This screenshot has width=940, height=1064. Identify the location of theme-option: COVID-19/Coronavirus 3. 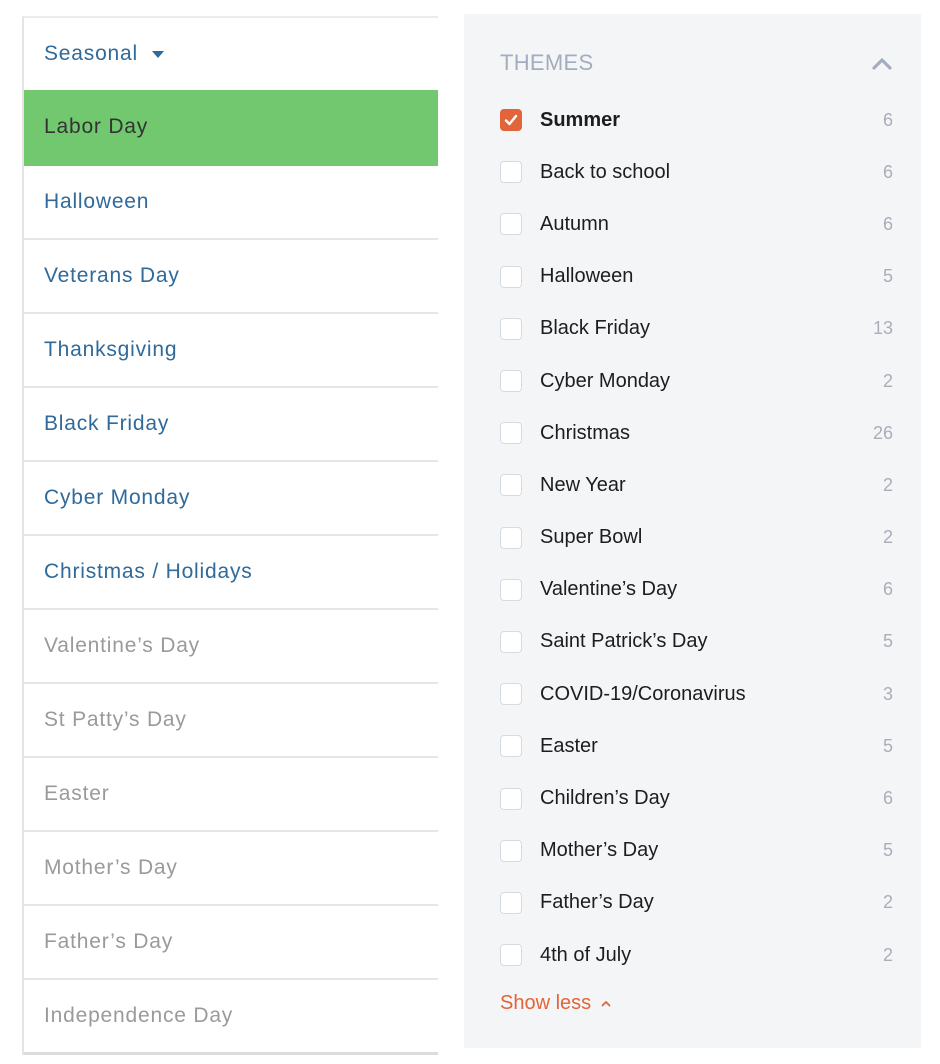
(696, 694).